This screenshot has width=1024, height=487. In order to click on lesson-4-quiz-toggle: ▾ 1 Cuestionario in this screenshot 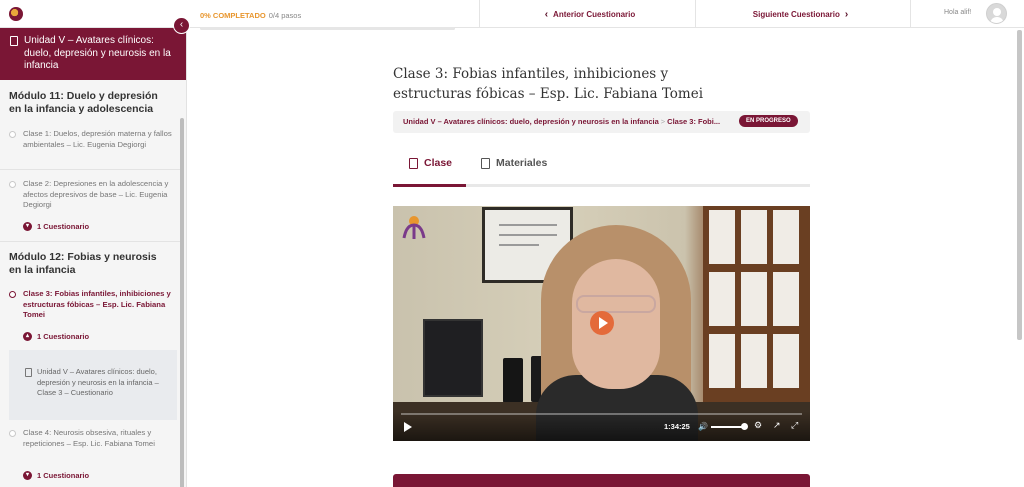, I will do `click(56, 475)`.